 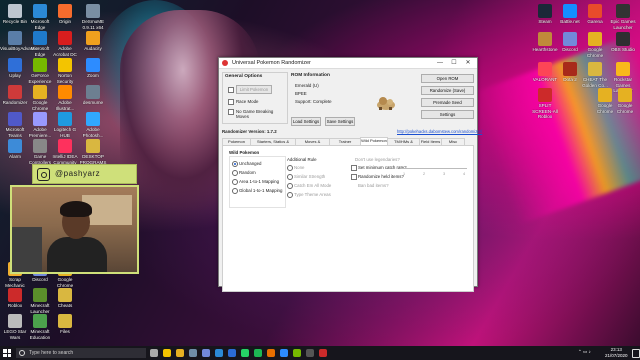 What do you see at coordinates (323, 353) in the screenshot?
I see `roblox-icon` at bounding box center [323, 353].